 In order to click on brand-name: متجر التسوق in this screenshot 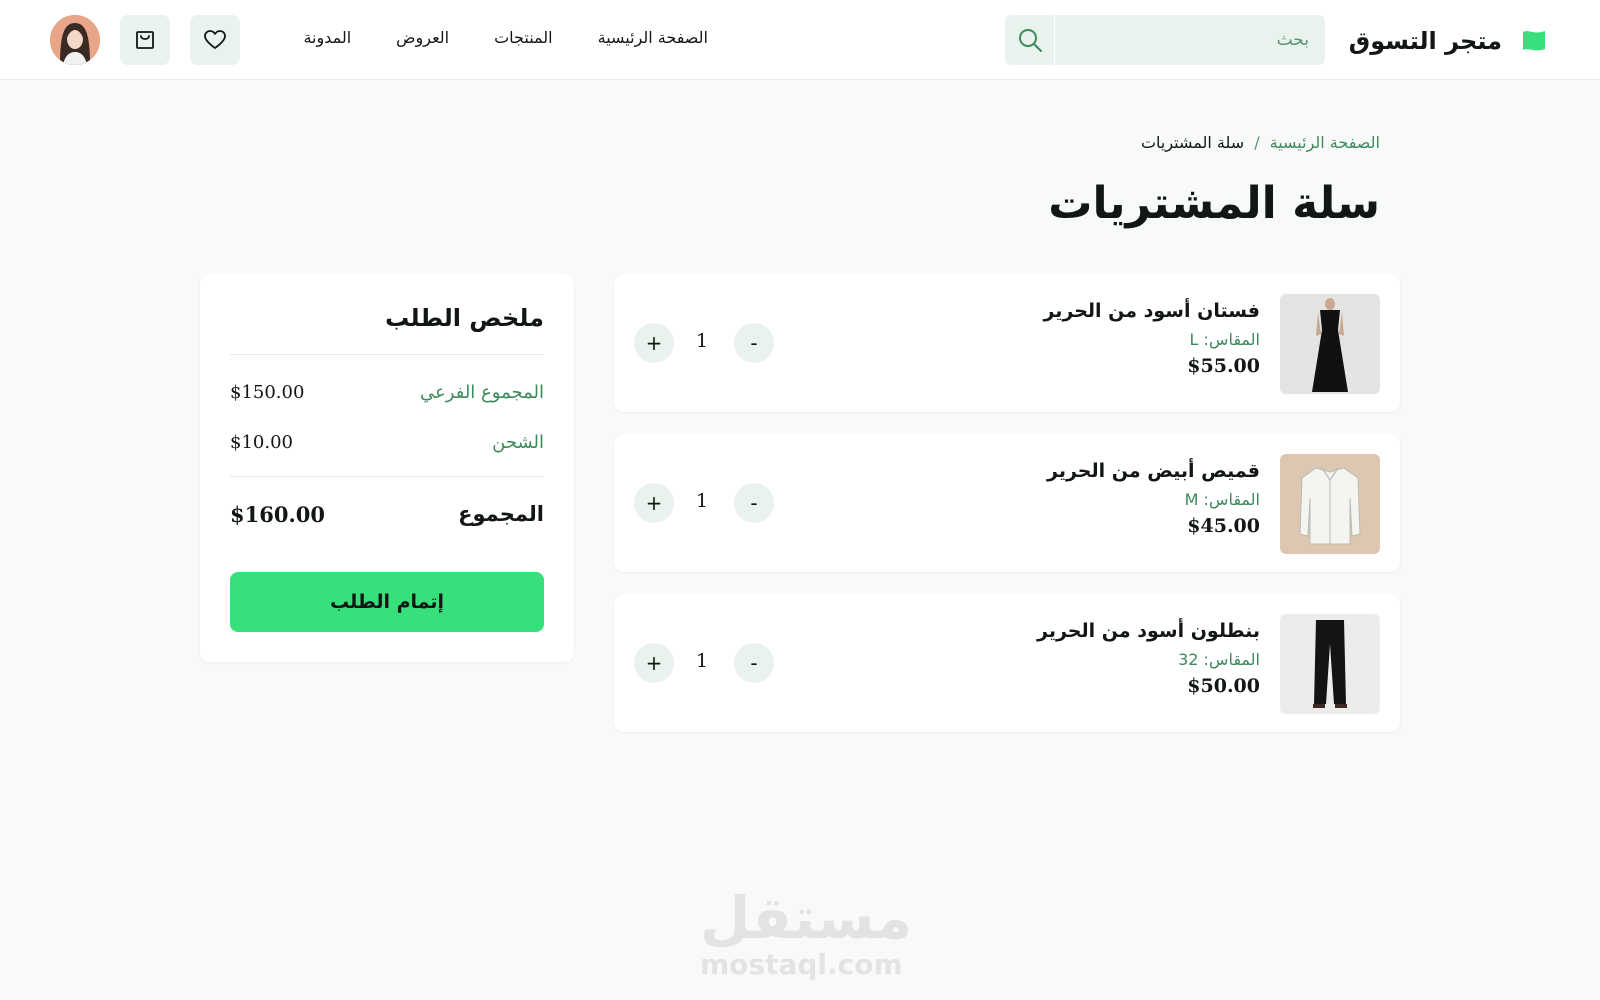, I will do `click(1425, 41)`.